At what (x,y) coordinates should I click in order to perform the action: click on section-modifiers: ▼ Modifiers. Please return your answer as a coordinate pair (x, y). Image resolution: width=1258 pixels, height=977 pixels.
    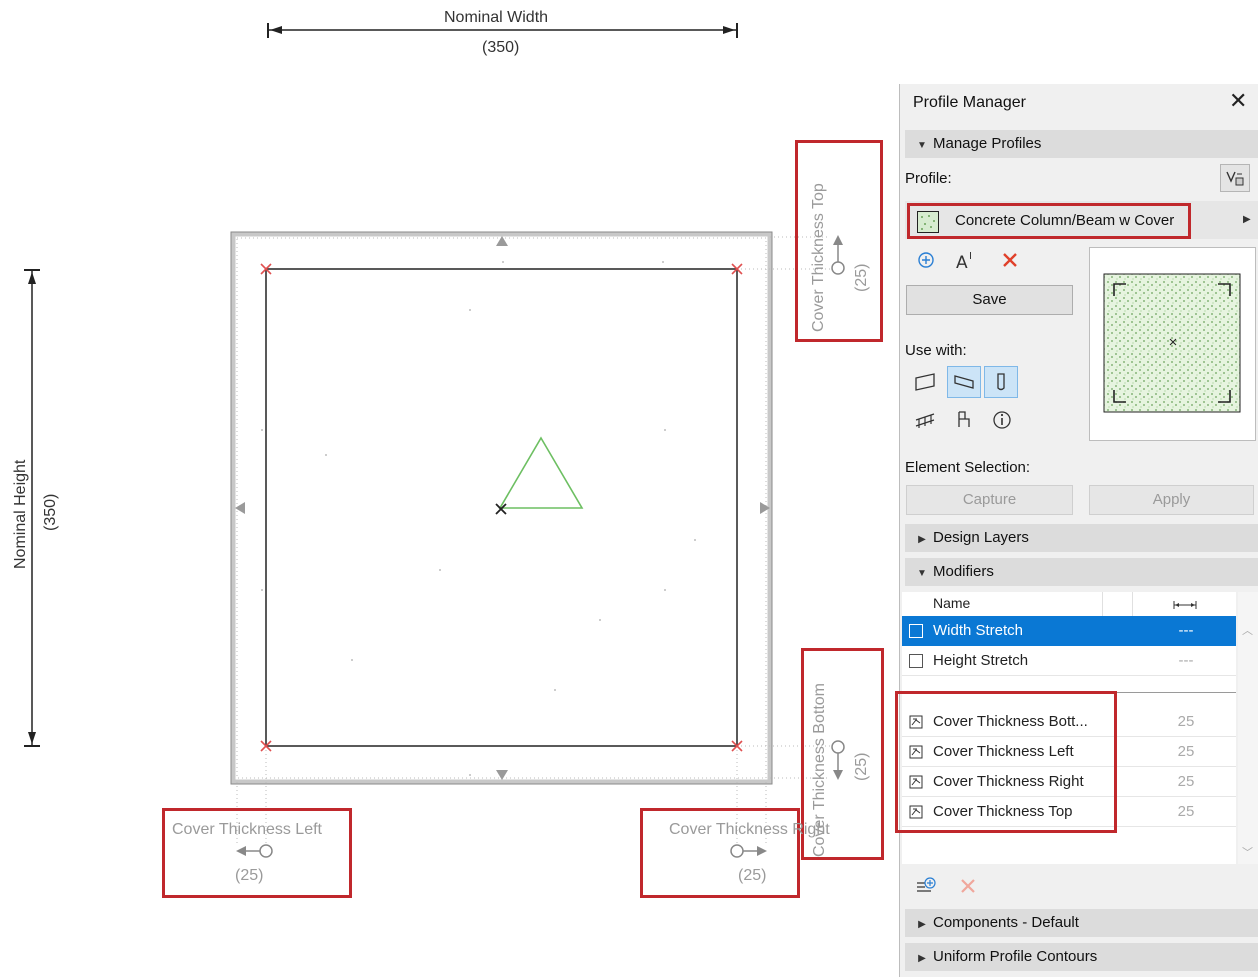
    Looking at the image, I should click on (1081, 572).